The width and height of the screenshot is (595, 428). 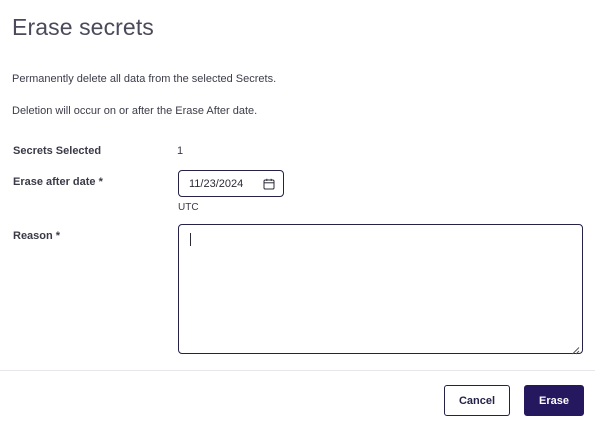 I want to click on text-cursor, so click(x=190, y=239).